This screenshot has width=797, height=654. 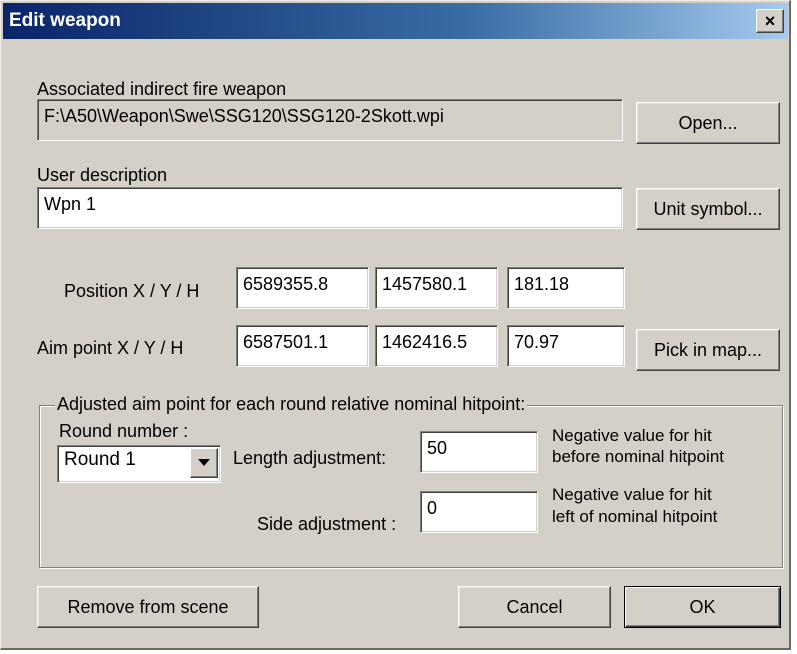 What do you see at coordinates (102, 175) in the screenshot?
I see `description-label: User description` at bounding box center [102, 175].